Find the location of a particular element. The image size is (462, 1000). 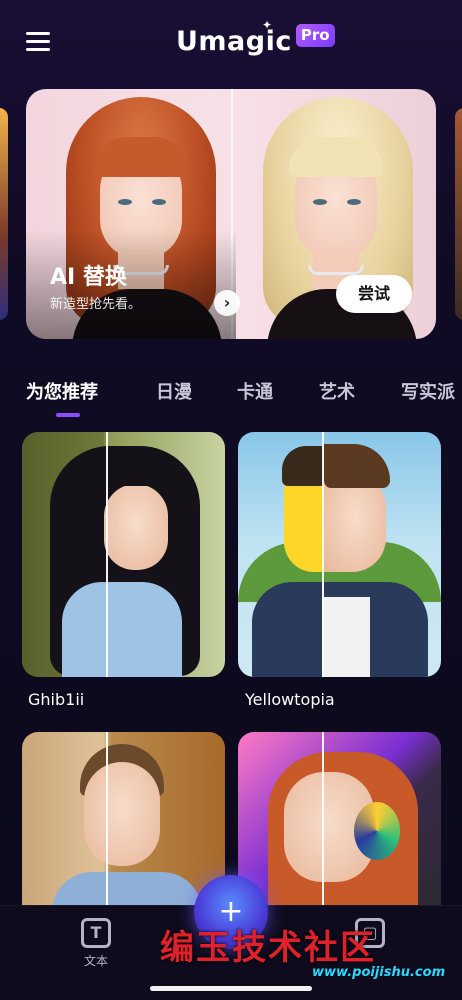

style-card-ghib1ii is located at coordinates (123, 554).